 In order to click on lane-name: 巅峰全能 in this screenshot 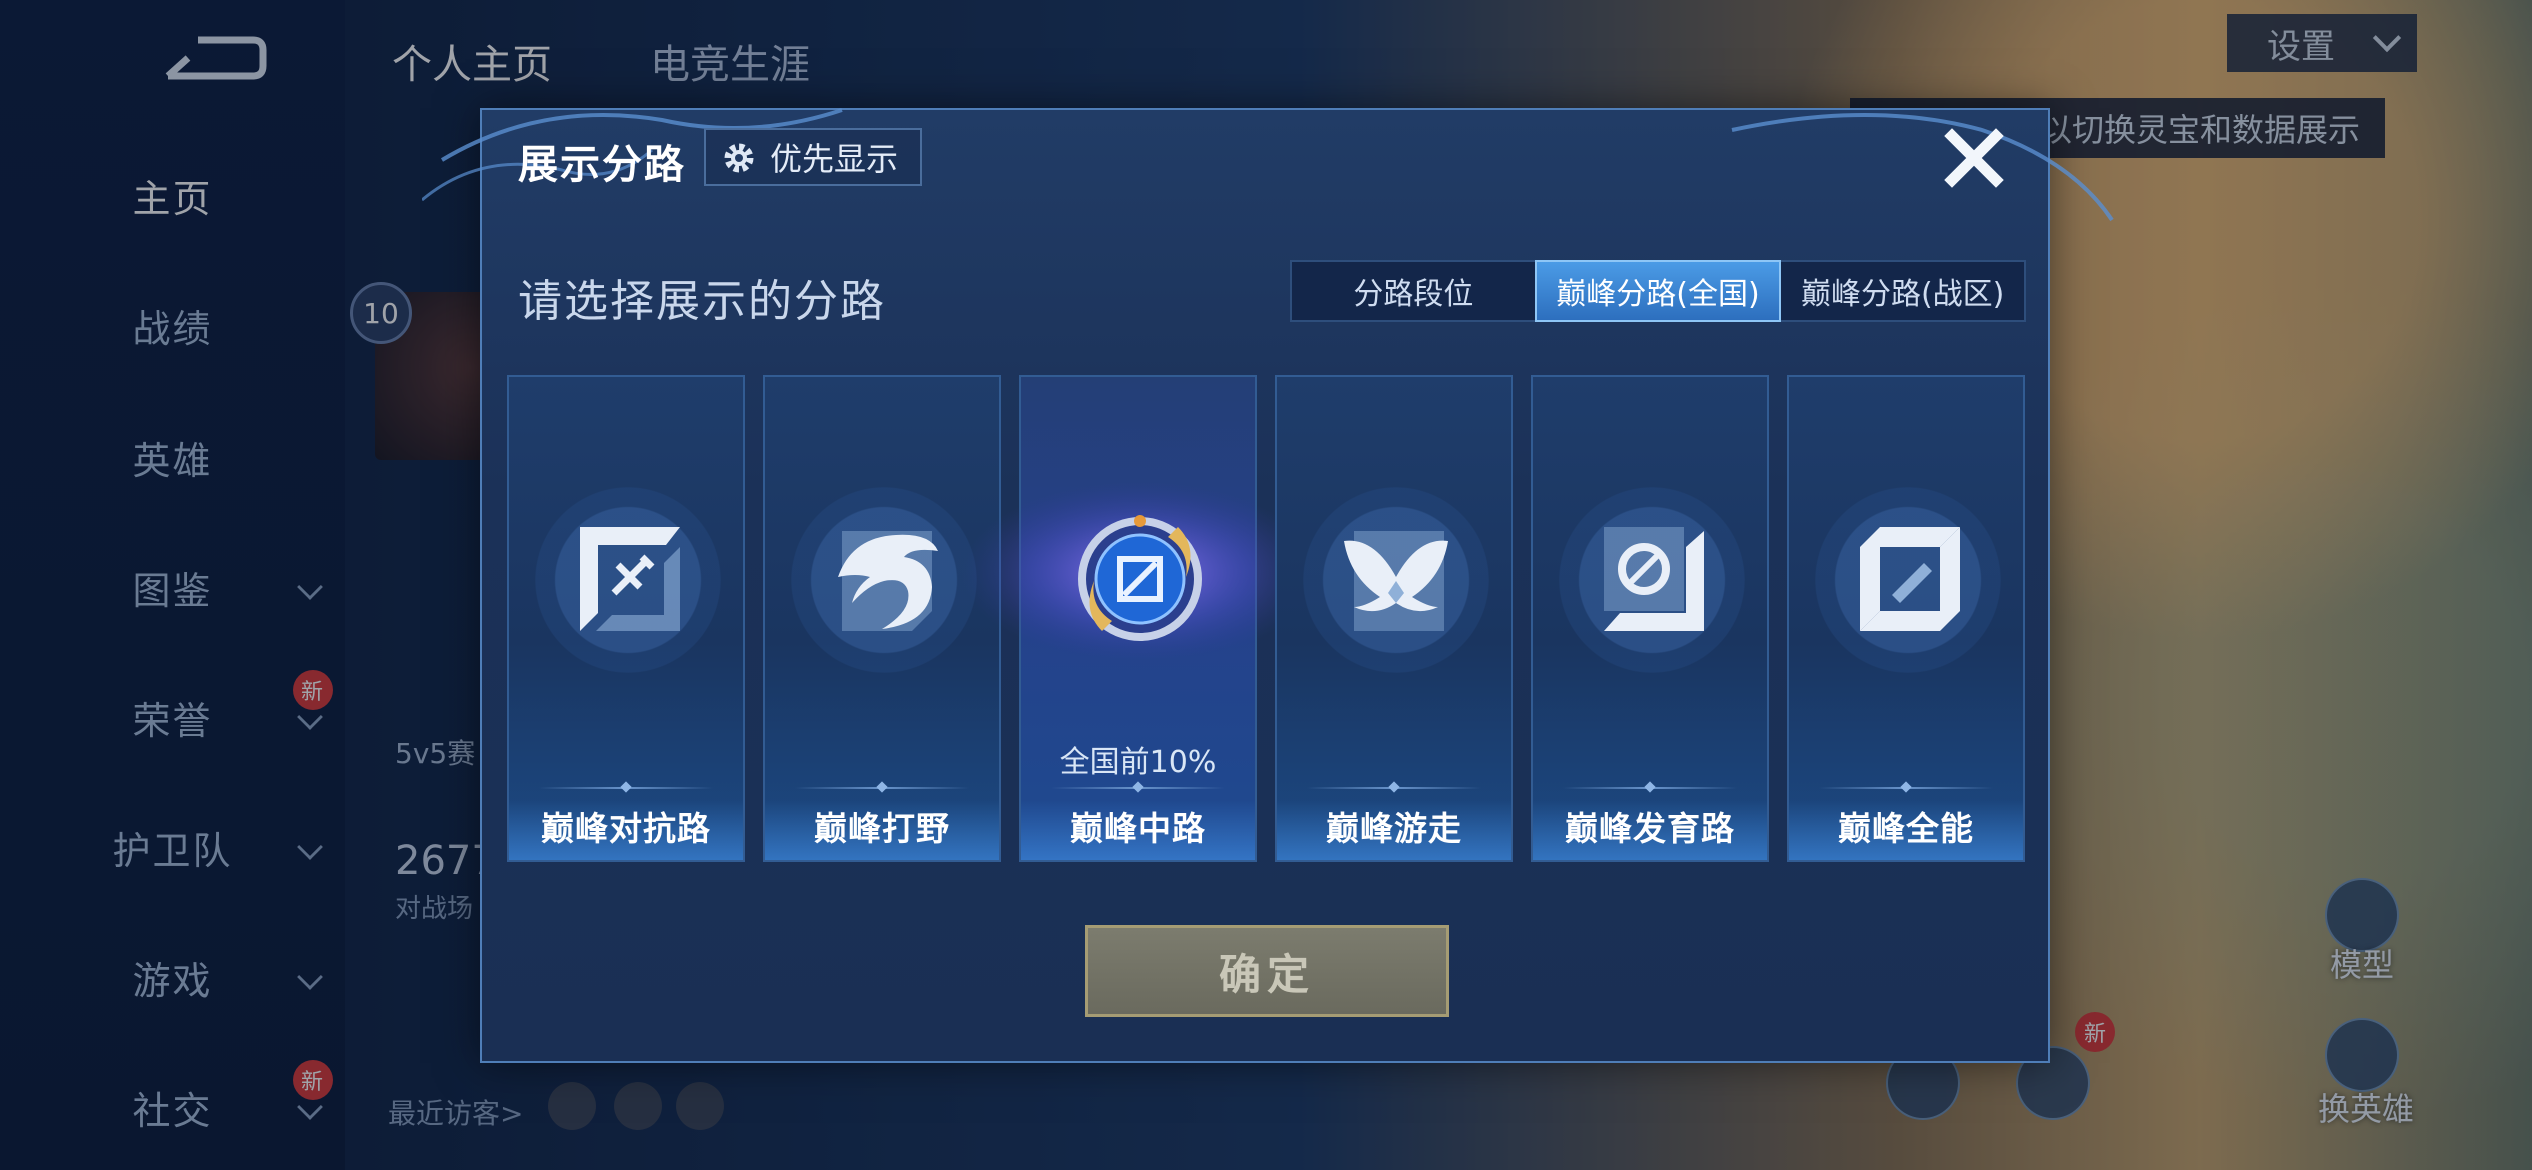, I will do `click(1906, 828)`.